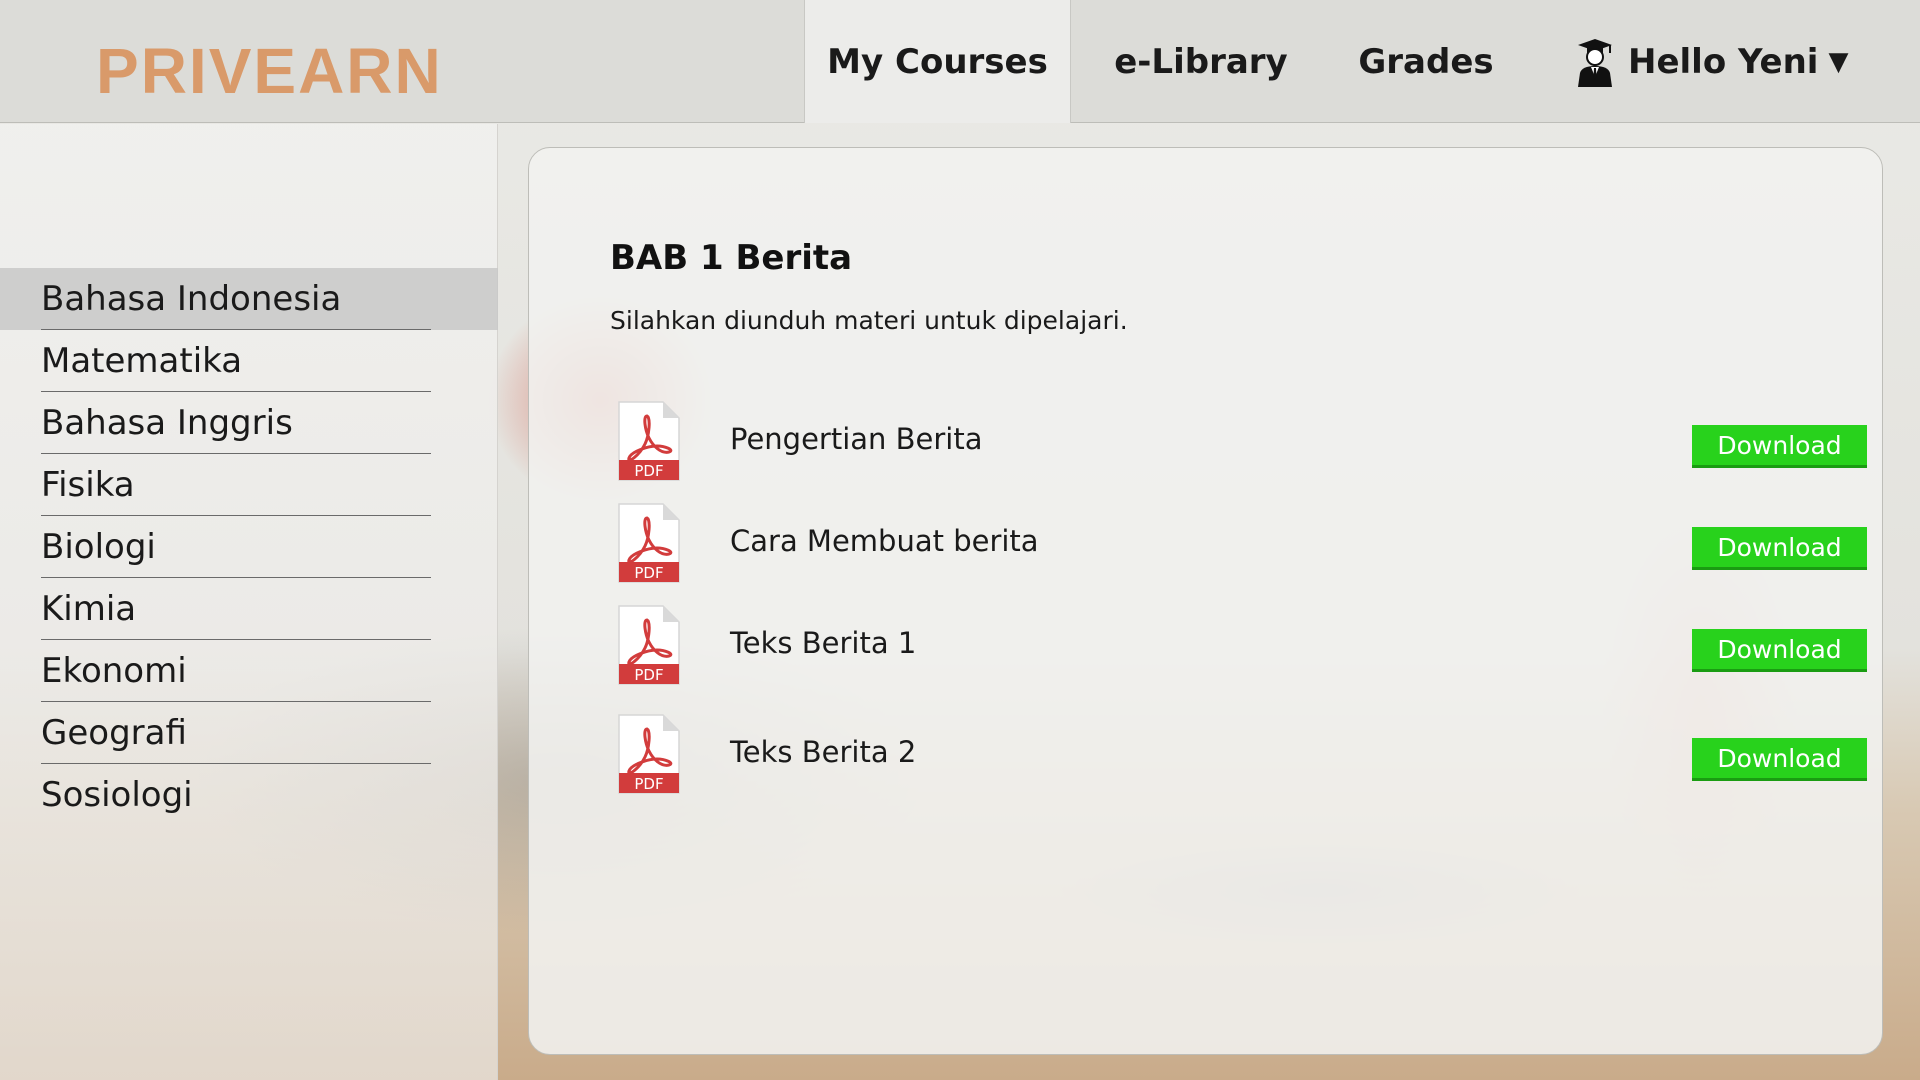 The width and height of the screenshot is (1920, 1080). I want to click on file-row: PDF Cara Membuat berita Download, so click(1242, 544).